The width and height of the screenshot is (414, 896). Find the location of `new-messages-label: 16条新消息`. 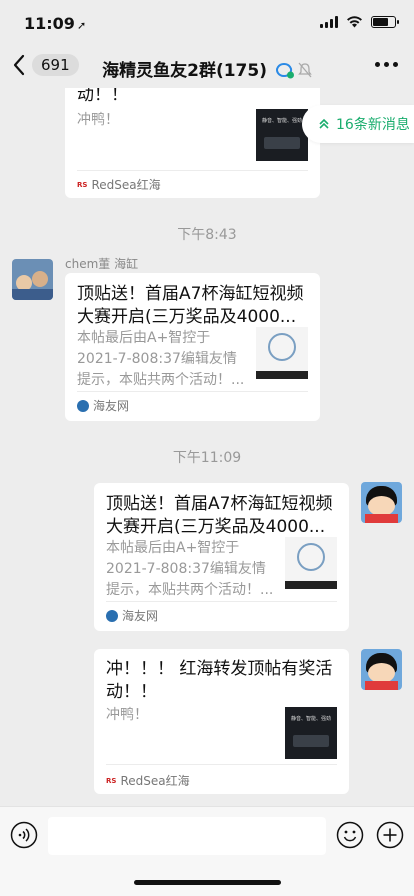

new-messages-label: 16条新消息 is located at coordinates (373, 125).